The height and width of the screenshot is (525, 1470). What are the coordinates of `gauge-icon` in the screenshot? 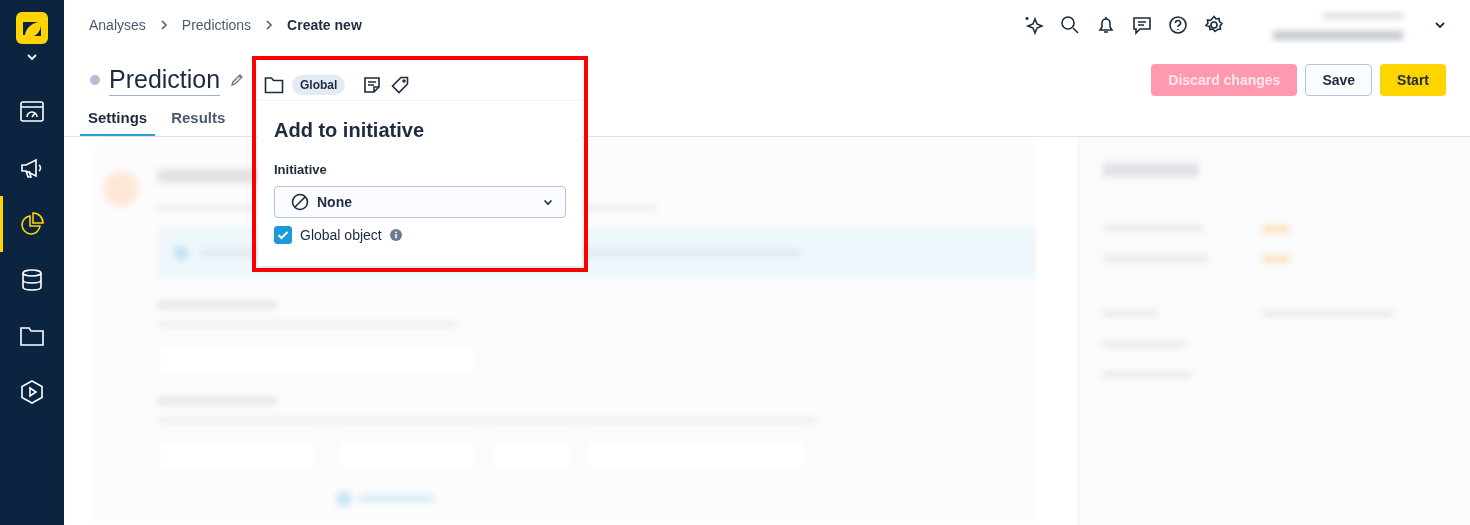 It's located at (32, 112).